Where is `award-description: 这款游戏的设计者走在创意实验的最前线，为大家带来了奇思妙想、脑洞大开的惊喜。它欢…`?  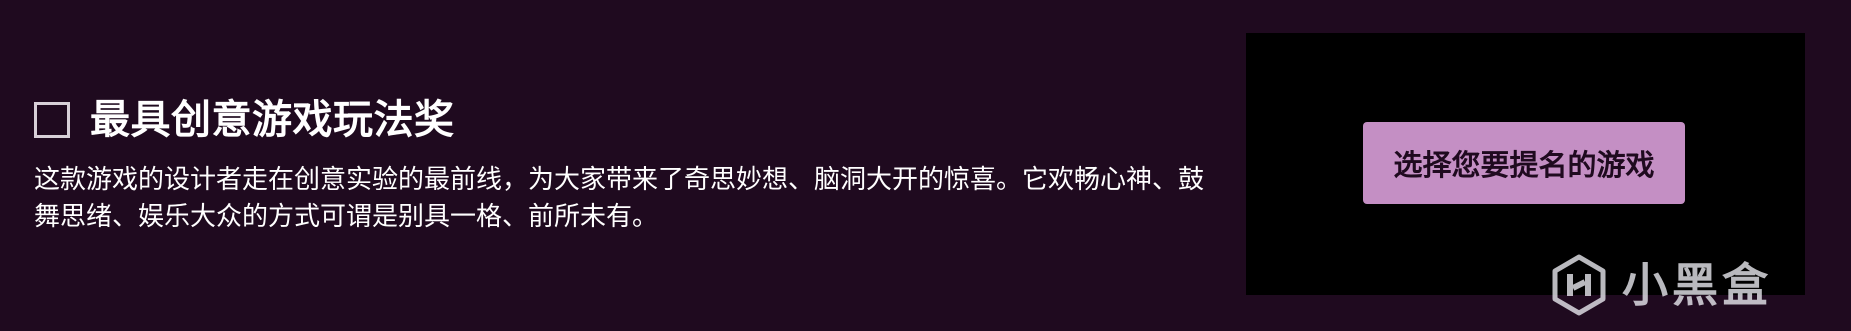
award-description: 这款游戏的设计者走在创意实验的最前线，为大家带来了奇思妙想、脑洞大开的惊喜。它欢… is located at coordinates (619, 198).